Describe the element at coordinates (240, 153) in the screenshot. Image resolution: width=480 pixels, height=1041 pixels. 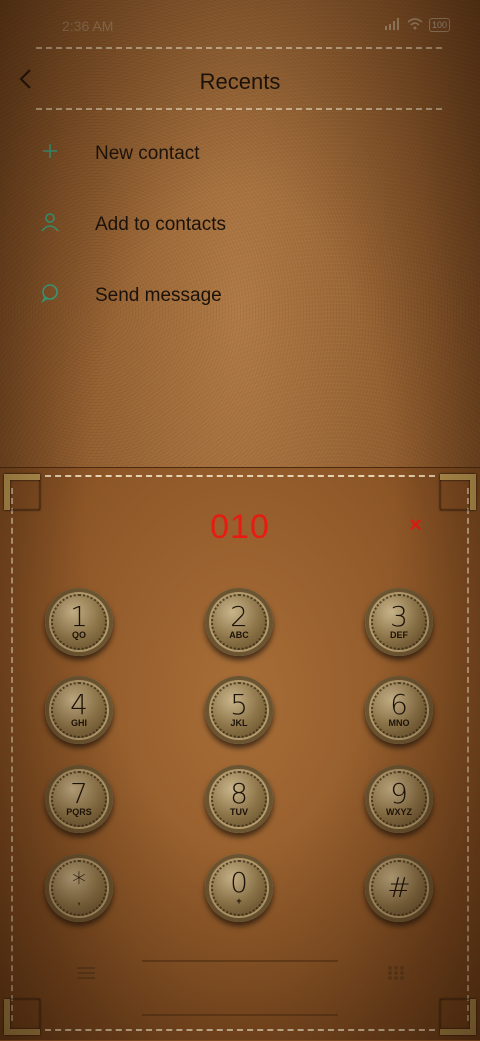
I see `menu-item-new-contact: New contact` at that location.